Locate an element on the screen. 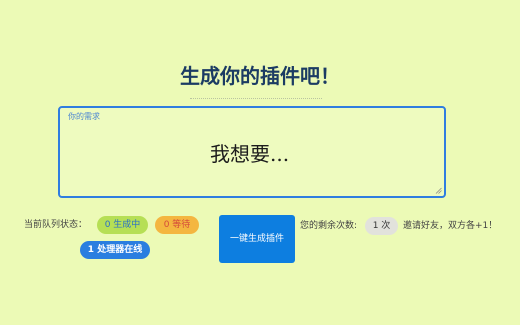 Image resolution: width=520 pixels, height=325 pixels. remaining-count-badge: 1 次 is located at coordinates (381, 226).